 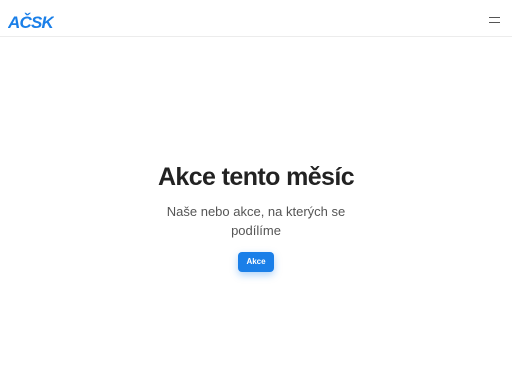 I want to click on logo: AČSK, so click(x=31, y=21).